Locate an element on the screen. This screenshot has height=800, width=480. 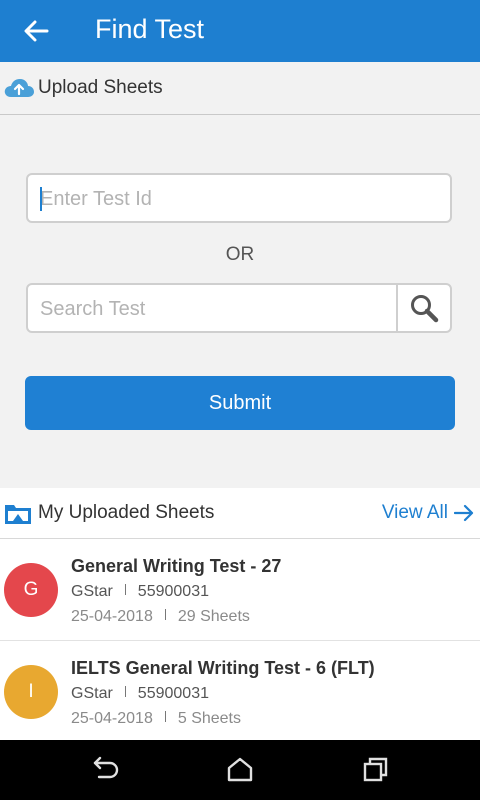
test-details: 25-04-2018 5 Sheets is located at coordinates (156, 719).